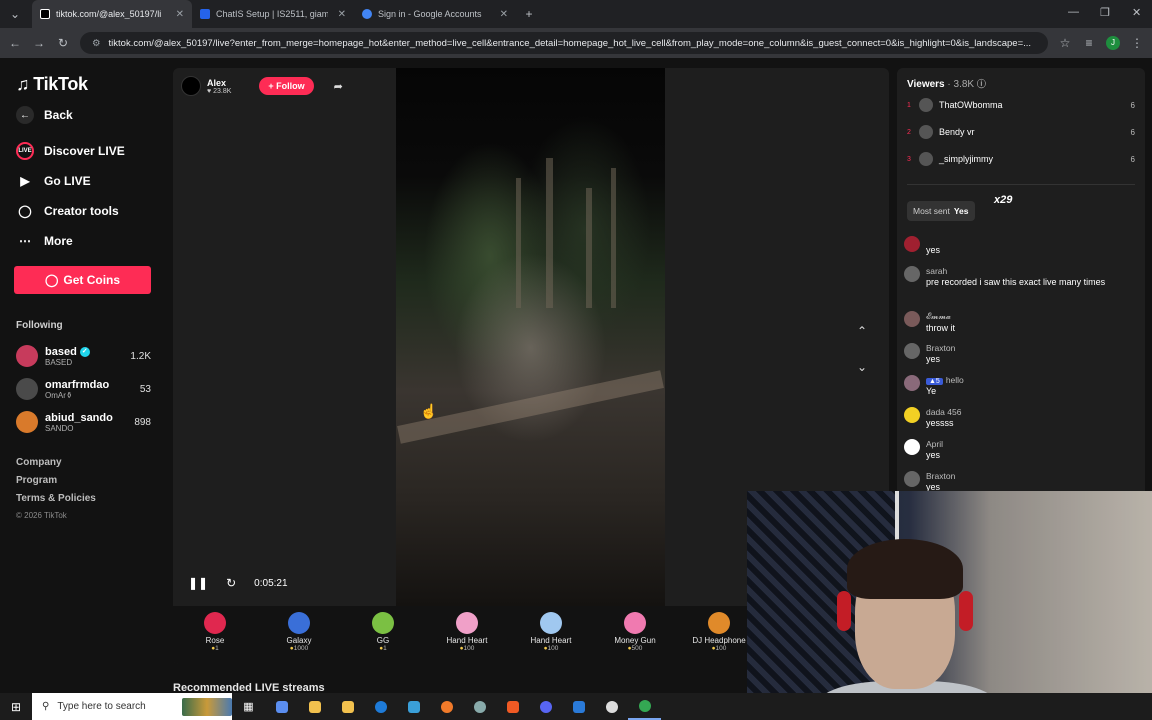  Describe the element at coordinates (140, 356) in the screenshot. I see `viewer-count: 1.2K` at that location.